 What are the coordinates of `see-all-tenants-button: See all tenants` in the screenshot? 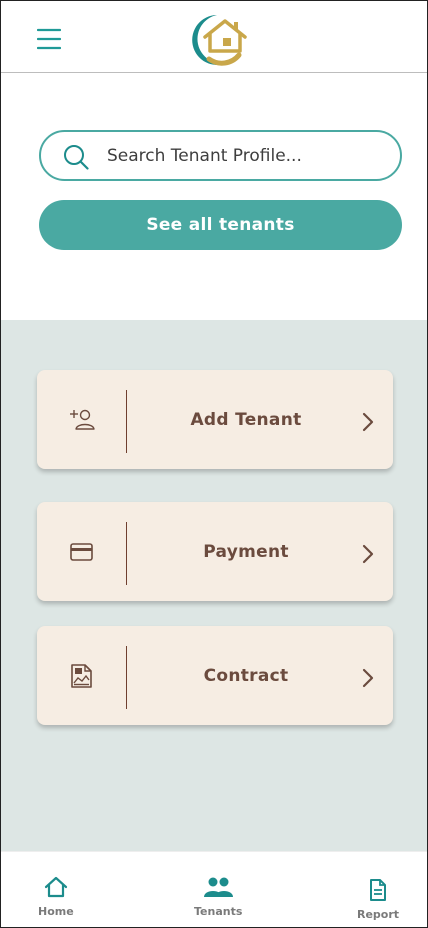 It's located at (220, 225).